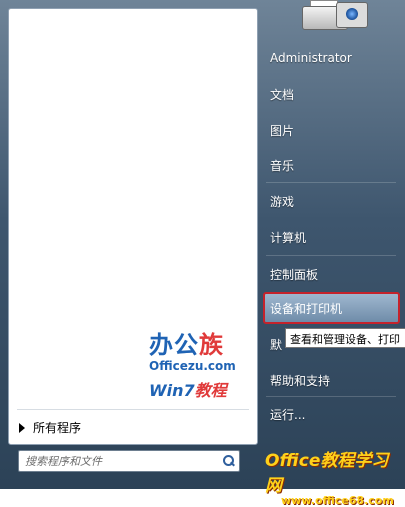  I want to click on menu-devices-printers: 设备和打印机, so click(306, 308).